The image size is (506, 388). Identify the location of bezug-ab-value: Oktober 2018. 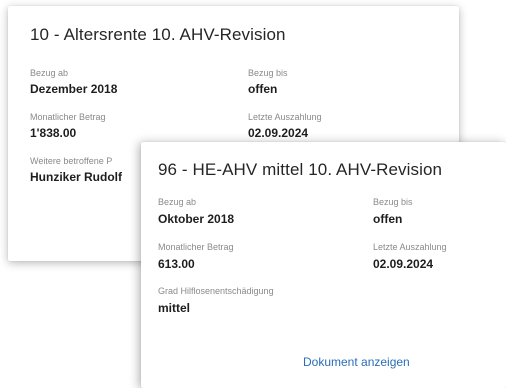
(196, 219).